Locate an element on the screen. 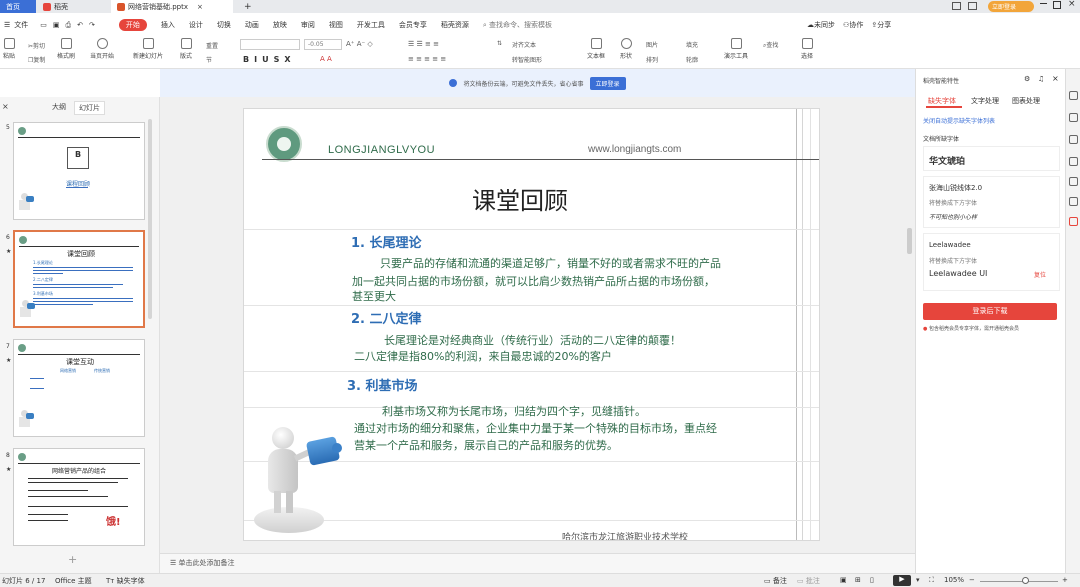 This screenshot has height=587, width=1080. tab-home: 首页 is located at coordinates (18, 6).